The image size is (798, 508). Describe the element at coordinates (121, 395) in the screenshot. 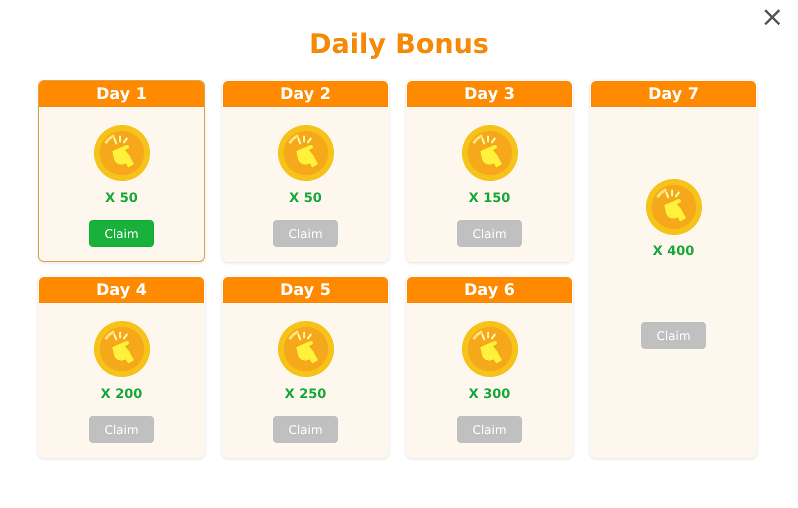

I see `reward-amount: X 200` at that location.